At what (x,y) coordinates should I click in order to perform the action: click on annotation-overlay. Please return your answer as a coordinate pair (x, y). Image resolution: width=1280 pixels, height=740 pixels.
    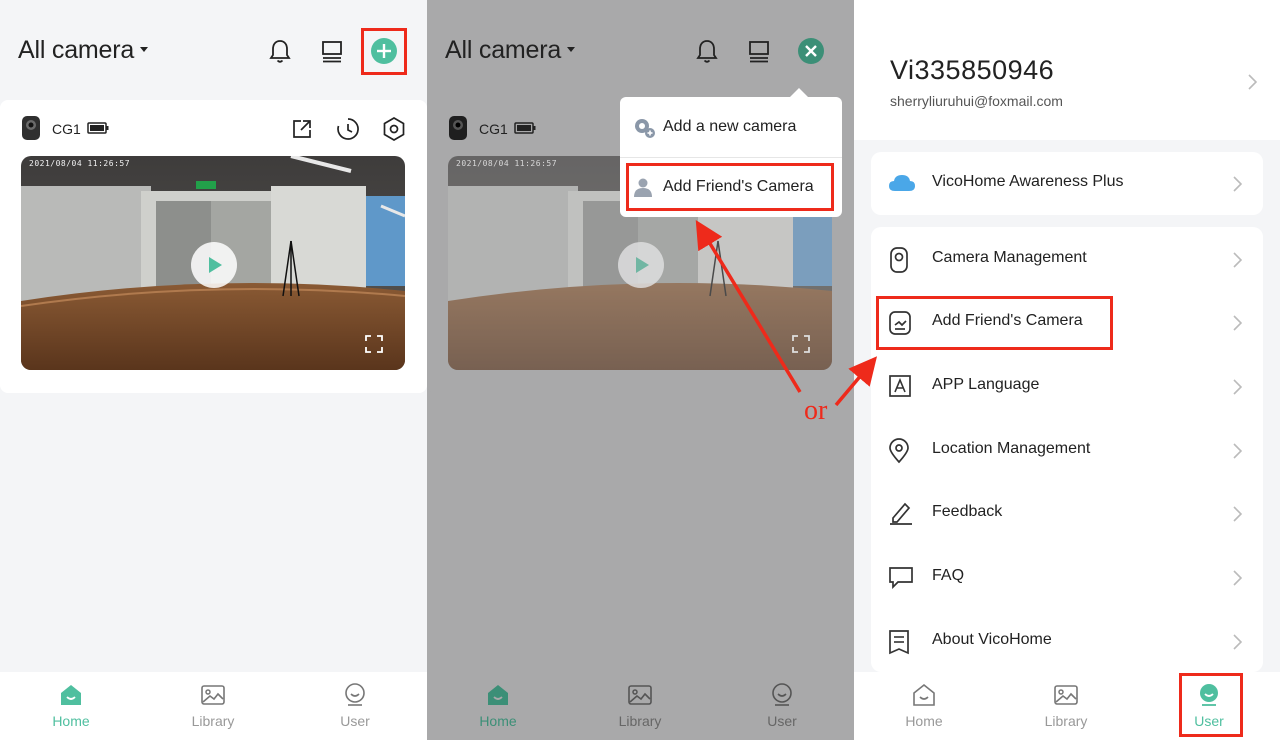
    Looking at the image, I should click on (786, 313).